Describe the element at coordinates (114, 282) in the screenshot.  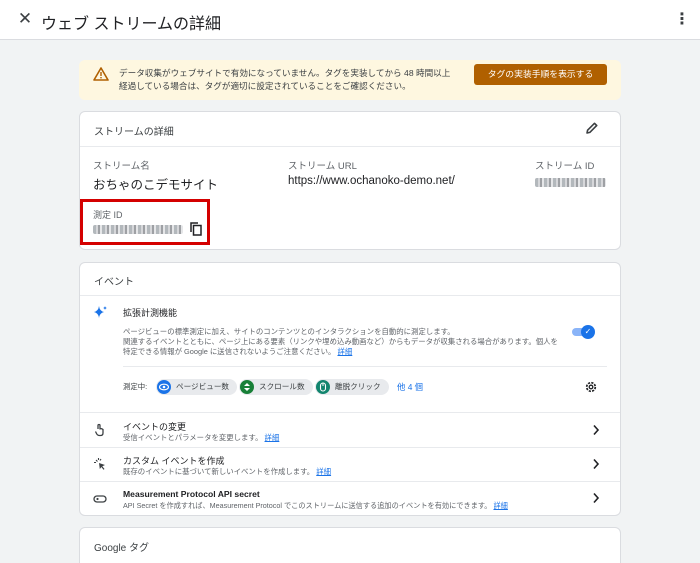
I see `events-title: イベント` at that location.